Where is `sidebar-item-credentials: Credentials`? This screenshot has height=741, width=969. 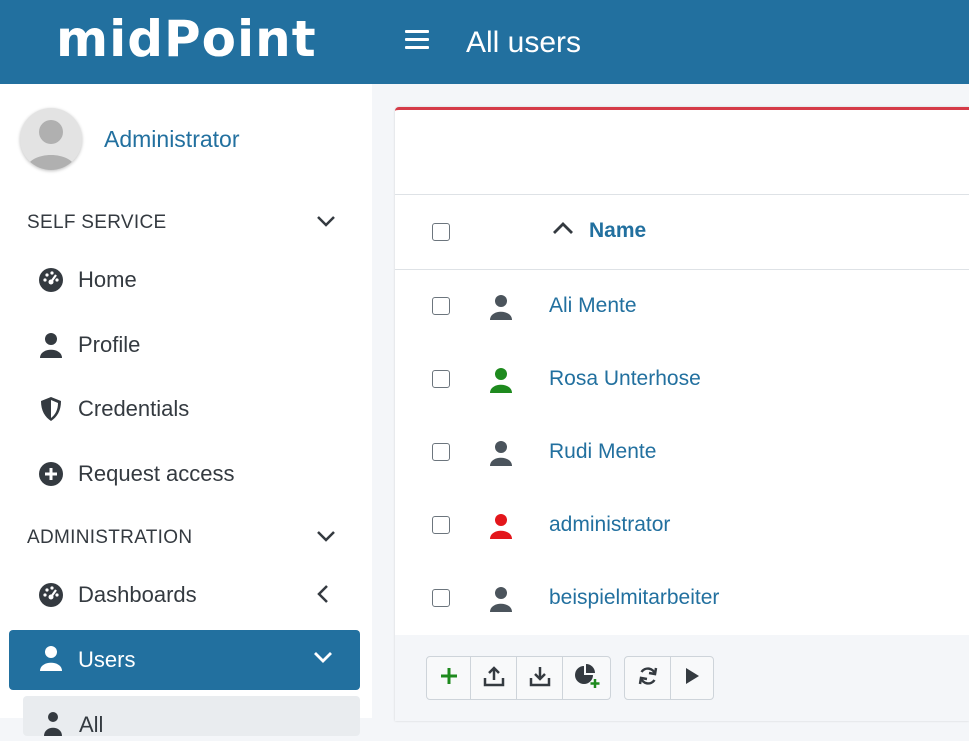
sidebar-item-credentials: Credentials is located at coordinates (112, 409).